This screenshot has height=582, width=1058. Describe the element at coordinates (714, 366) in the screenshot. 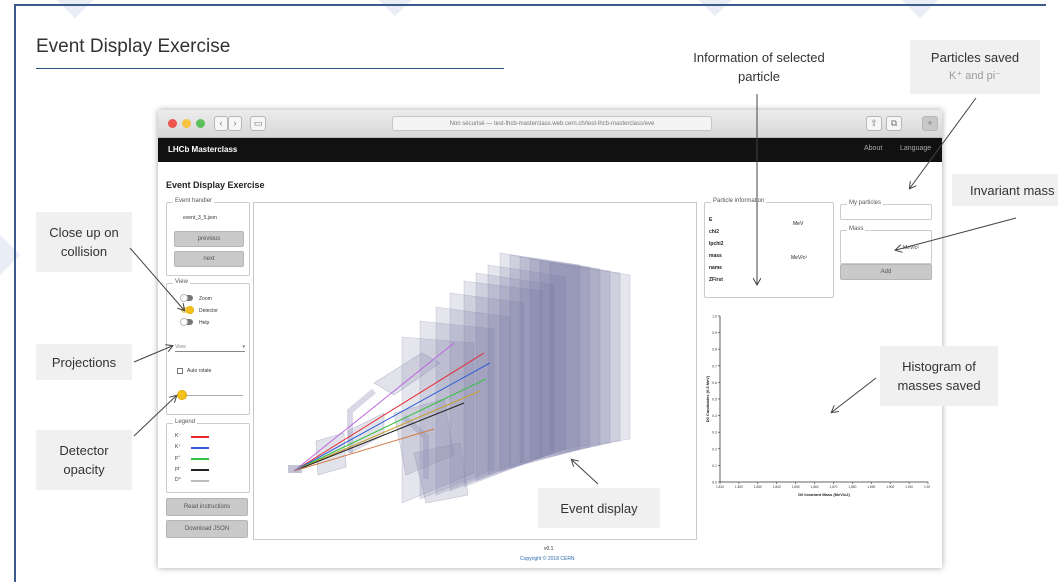

I see `histogram-y-tick-label: 0.7` at that location.